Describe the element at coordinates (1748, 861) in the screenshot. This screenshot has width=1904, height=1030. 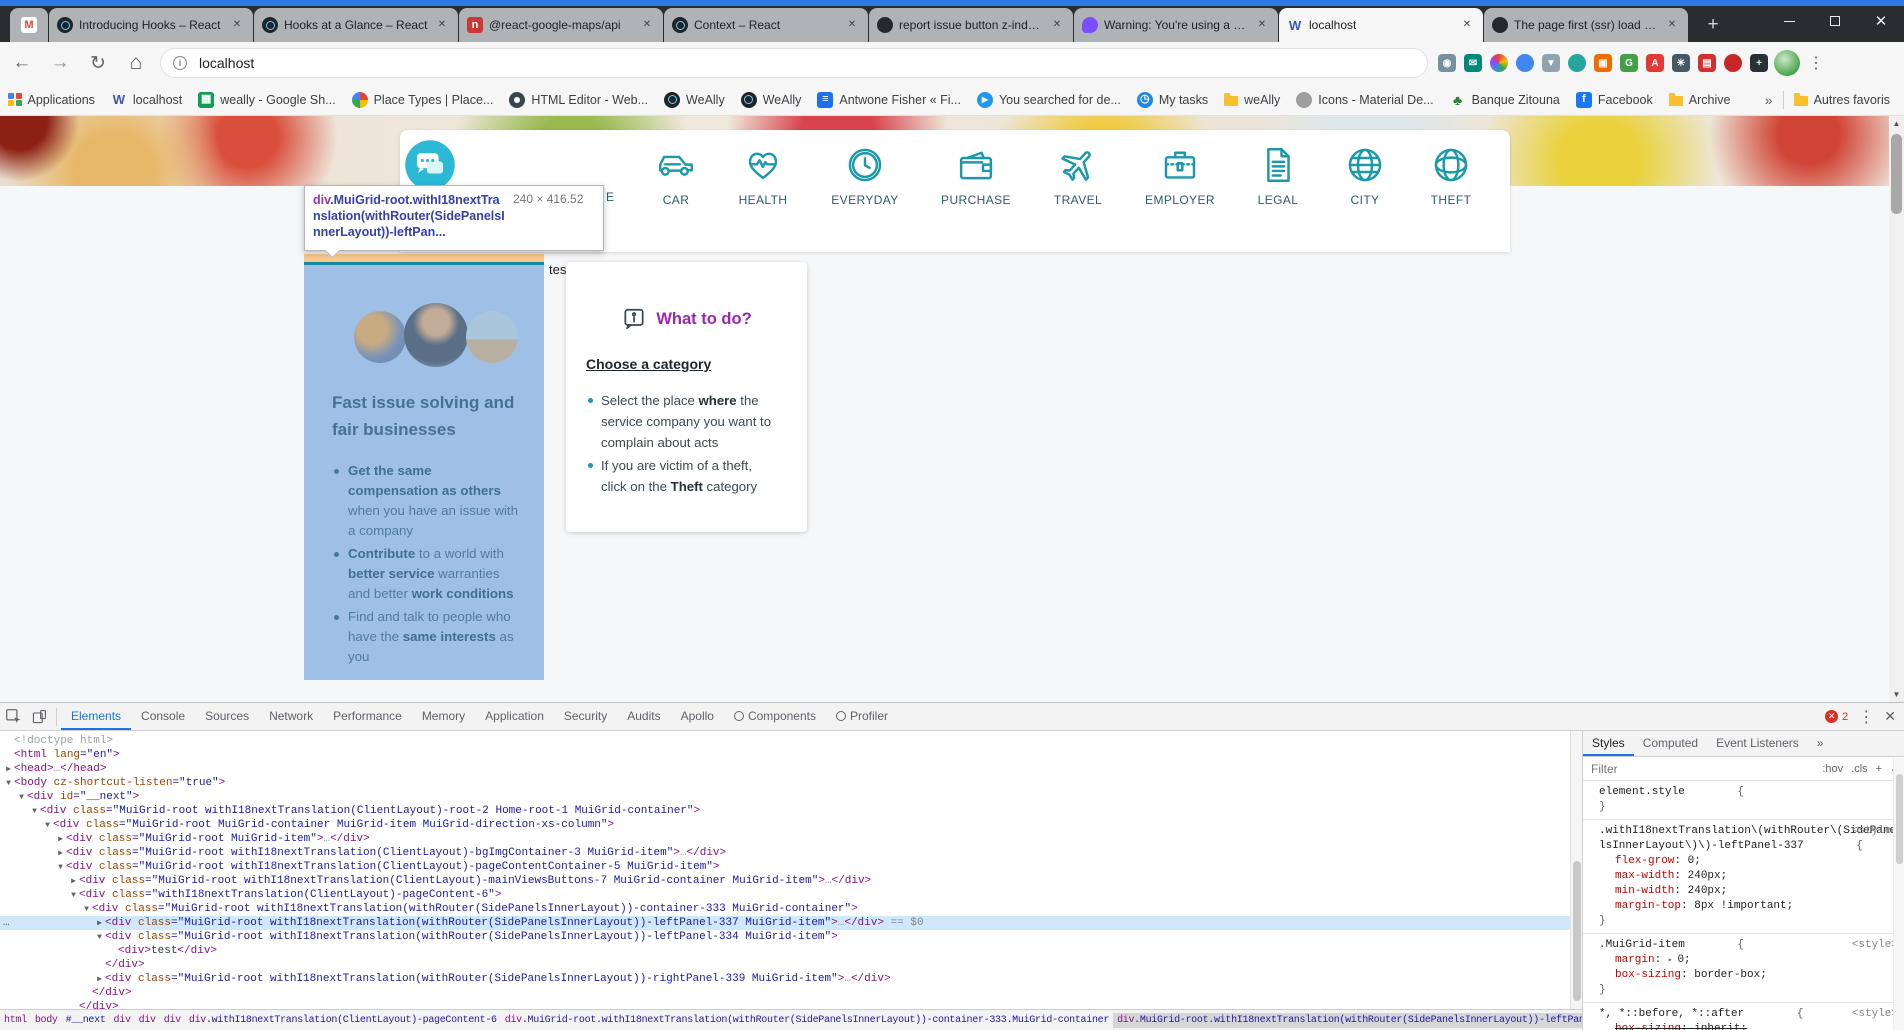
I see `style-property: flex-grow: 0;` at that location.